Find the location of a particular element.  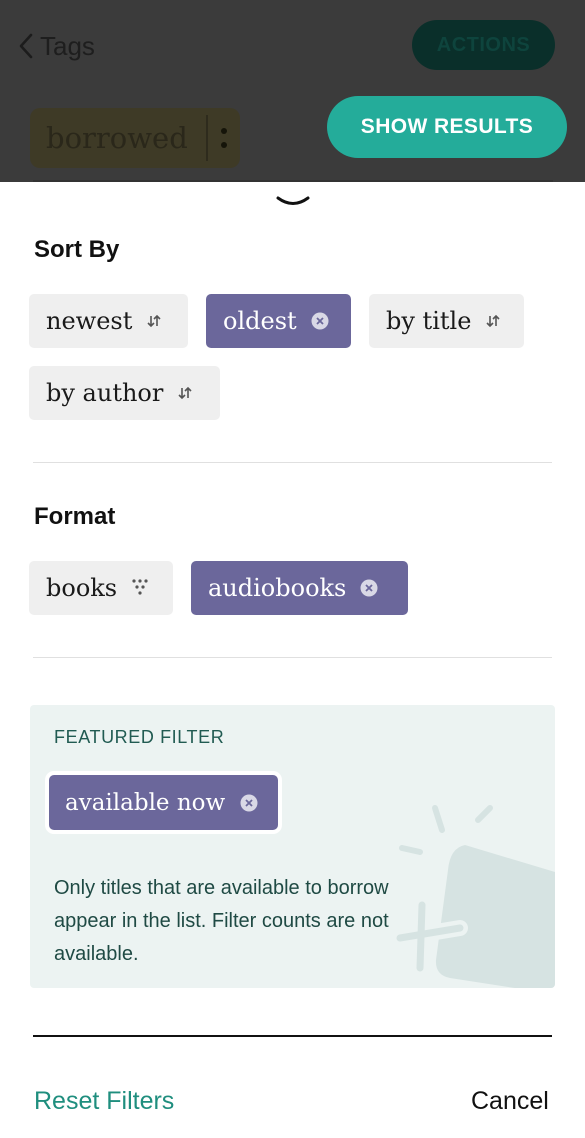

format-option-books: books is located at coordinates (101, 588).